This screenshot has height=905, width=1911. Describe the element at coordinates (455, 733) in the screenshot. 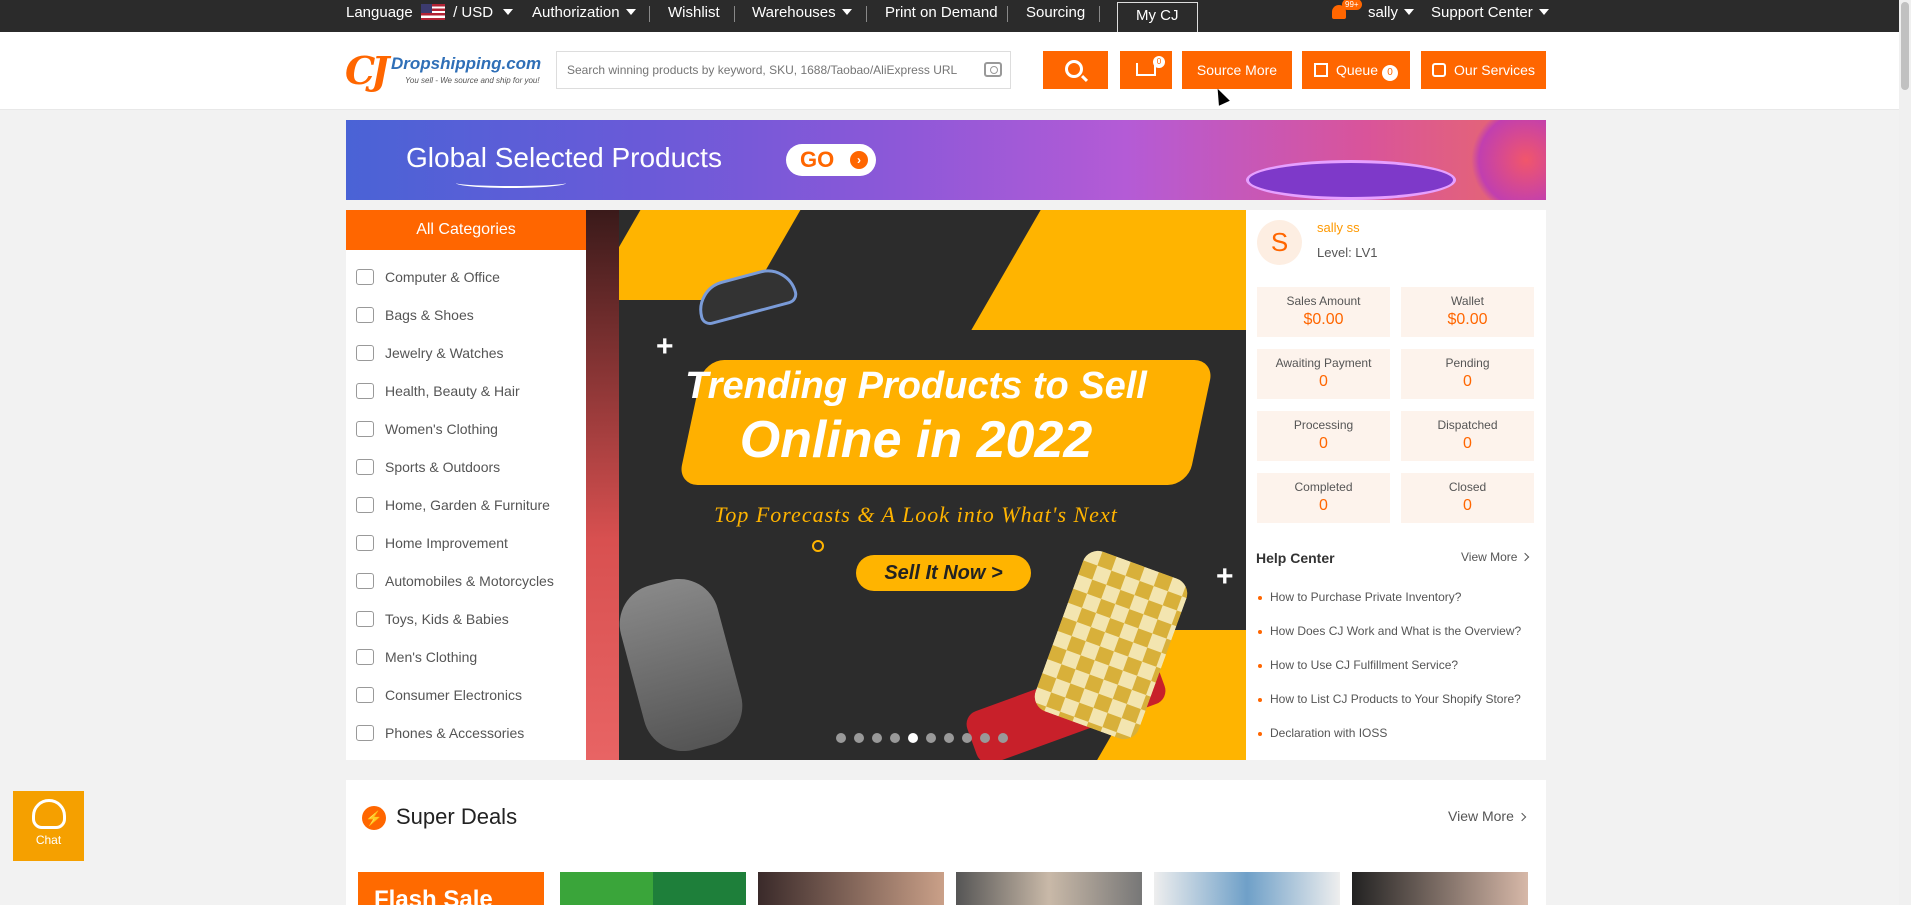

I see `category-label: Phones & Accessories` at that location.